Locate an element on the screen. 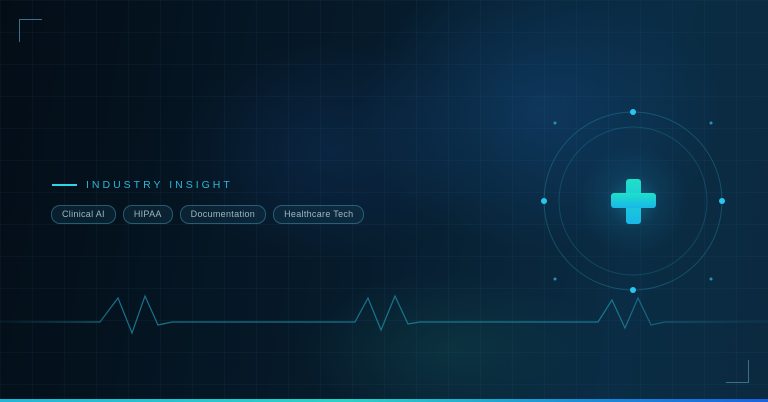 Image resolution: width=768 pixels, height=402 pixels. medical-emblem is located at coordinates (633, 201).